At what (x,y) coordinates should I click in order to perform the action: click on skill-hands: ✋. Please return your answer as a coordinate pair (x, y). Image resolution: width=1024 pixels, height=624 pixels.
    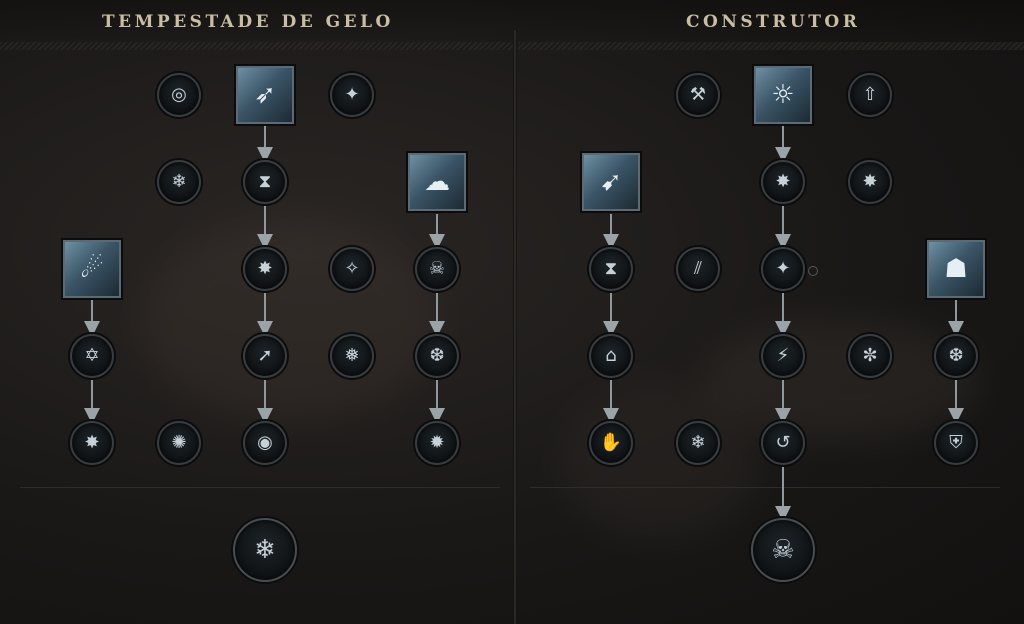
    Looking at the image, I should click on (611, 443).